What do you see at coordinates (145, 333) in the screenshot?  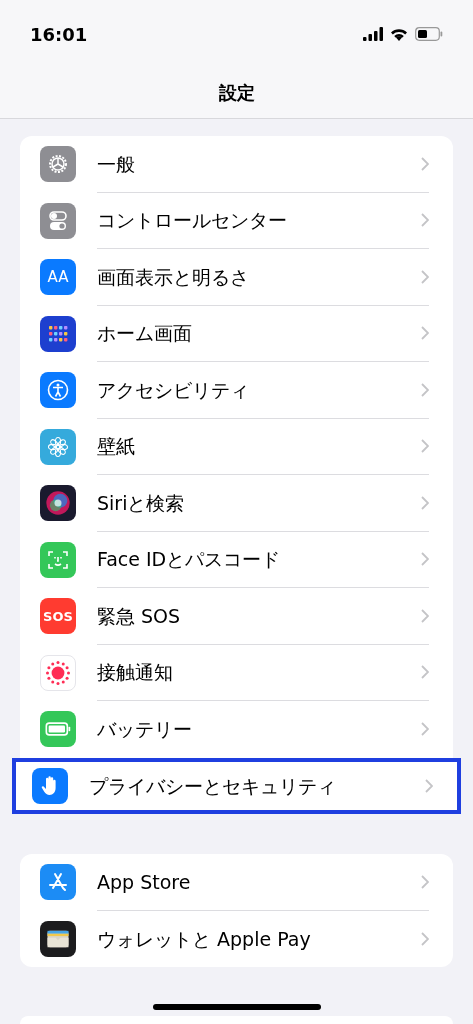 I see `row-label: ホーム画面` at bounding box center [145, 333].